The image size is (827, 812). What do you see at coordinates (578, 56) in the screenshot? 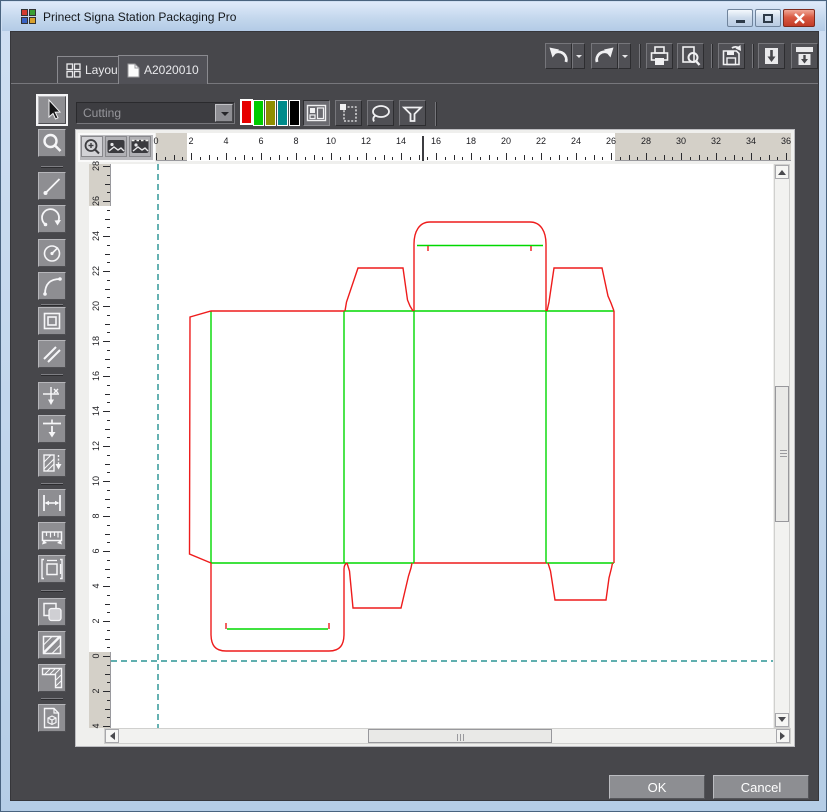
I see `undo-dropdown` at bounding box center [578, 56].